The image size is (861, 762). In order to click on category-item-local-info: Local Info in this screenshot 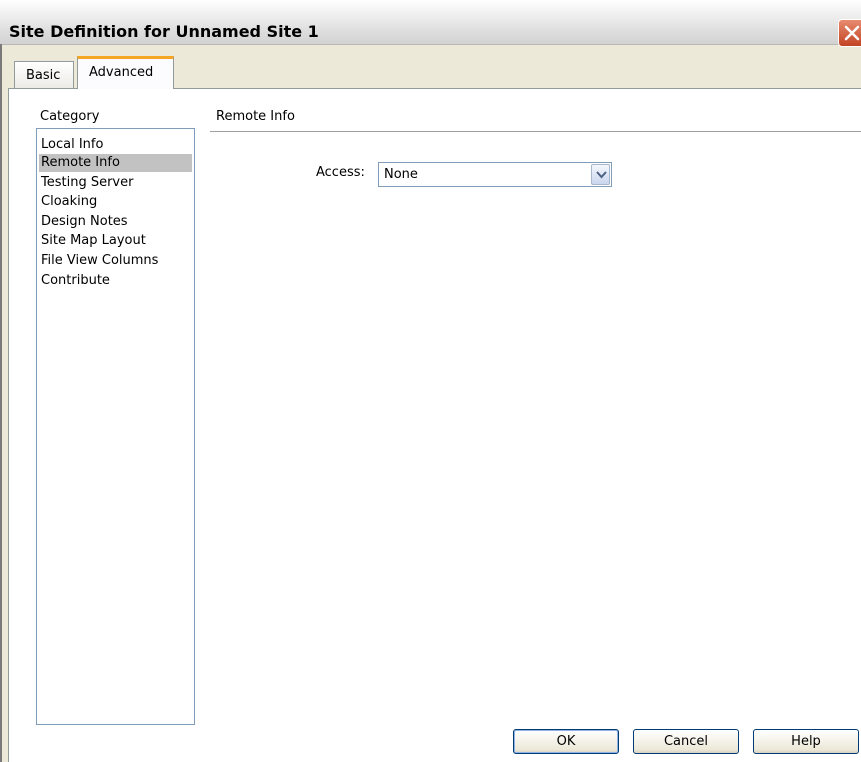, I will do `click(115, 145)`.